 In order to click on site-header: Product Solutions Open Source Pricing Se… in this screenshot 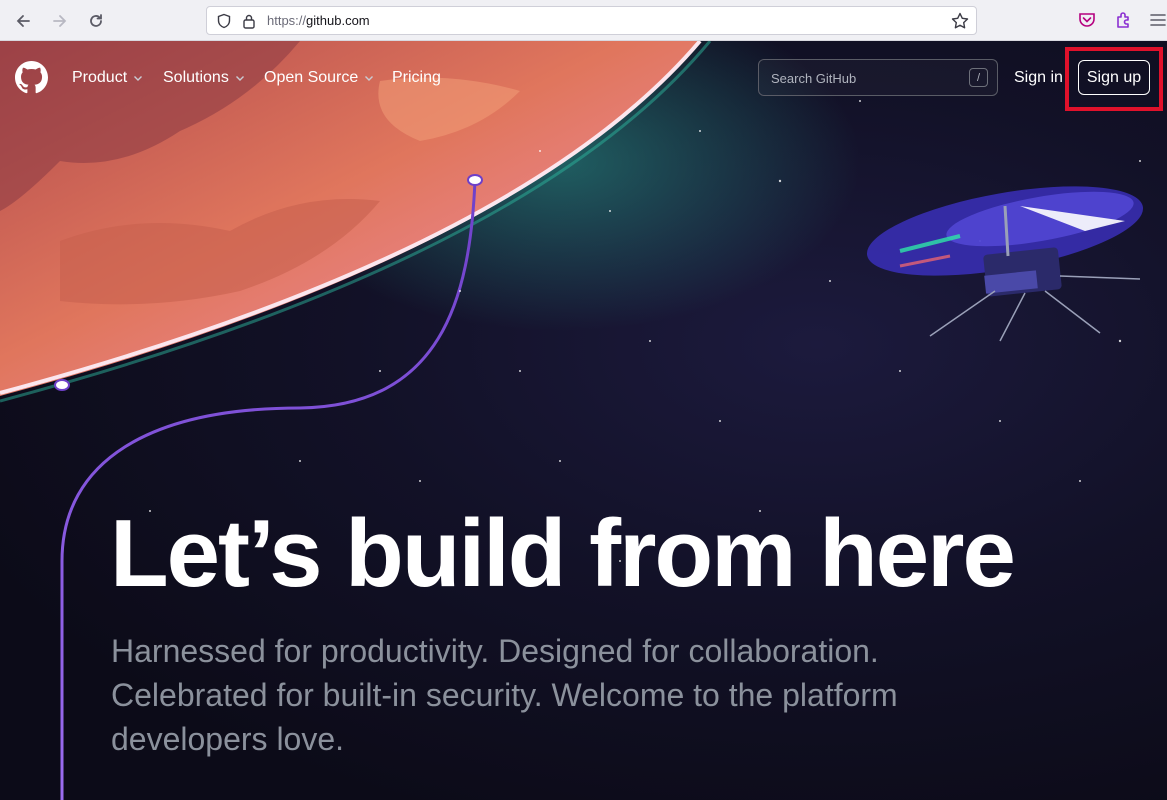, I will do `click(583, 78)`.